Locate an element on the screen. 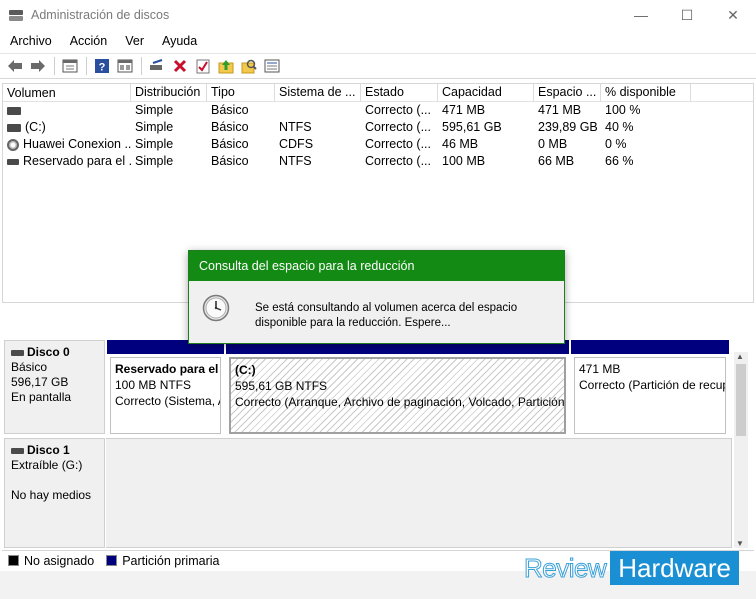  up-folder-button is located at coordinates (226, 66).